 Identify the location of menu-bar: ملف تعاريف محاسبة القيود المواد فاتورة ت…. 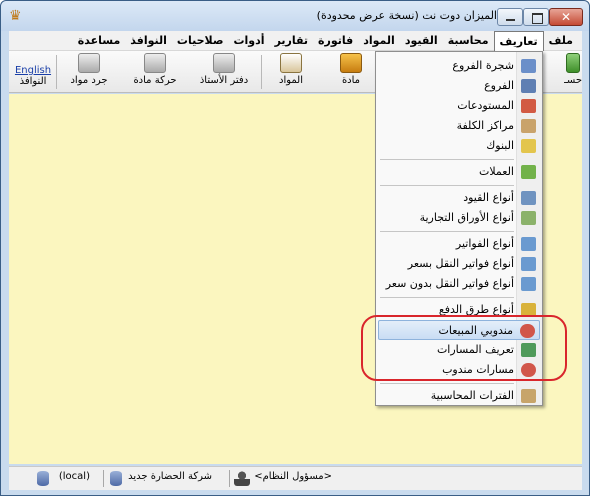
(295, 41).